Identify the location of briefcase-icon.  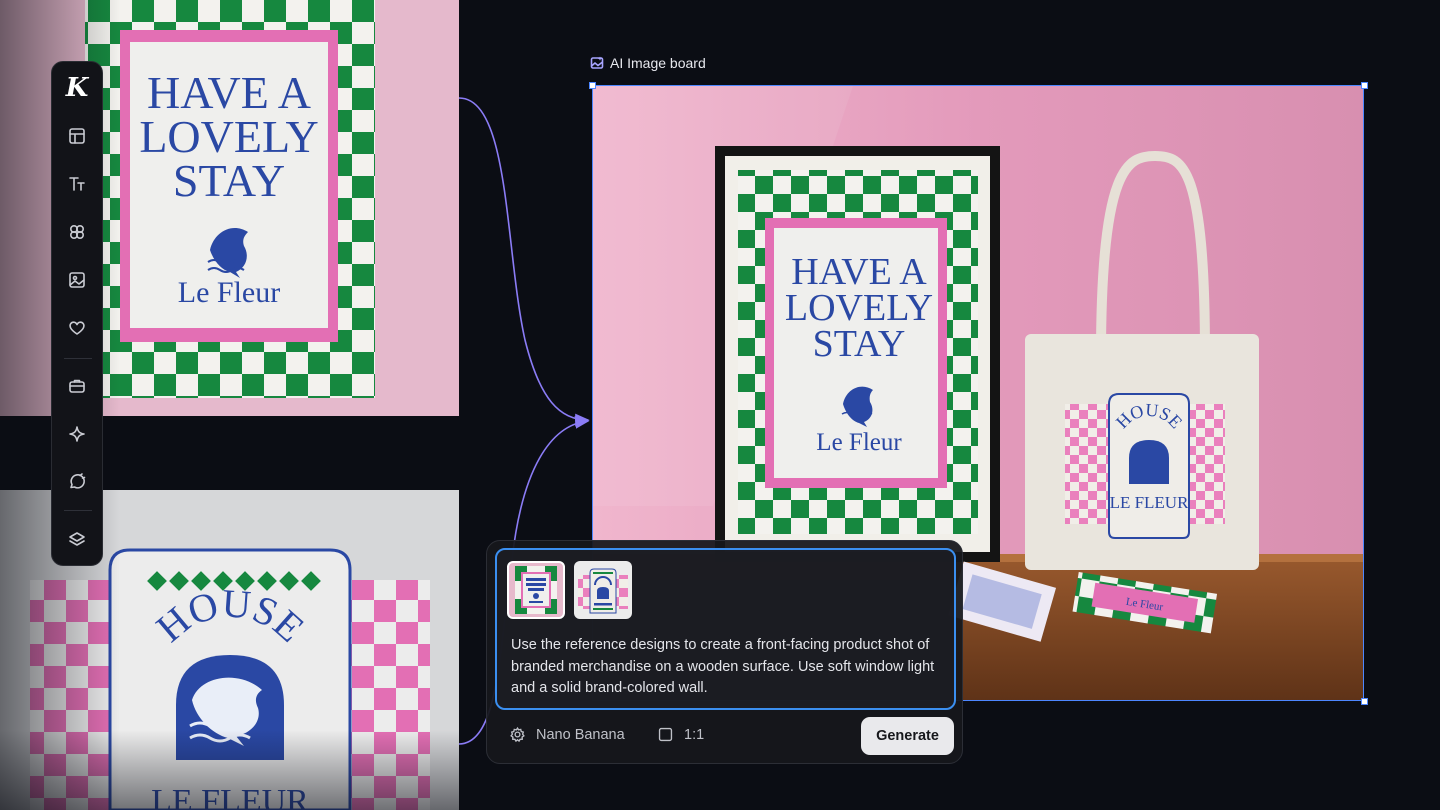
(77, 386).